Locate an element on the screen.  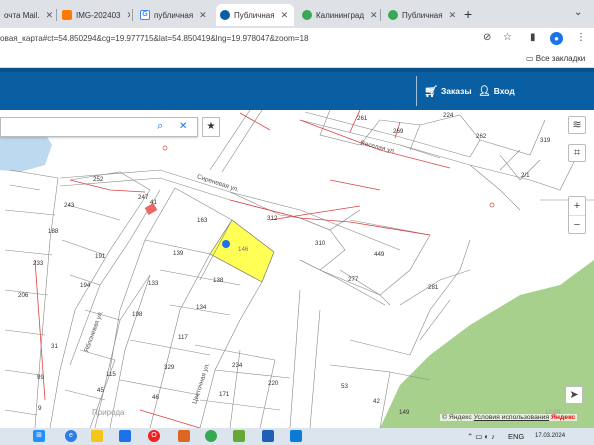
area-label: Природа is located at coordinates (108, 412).